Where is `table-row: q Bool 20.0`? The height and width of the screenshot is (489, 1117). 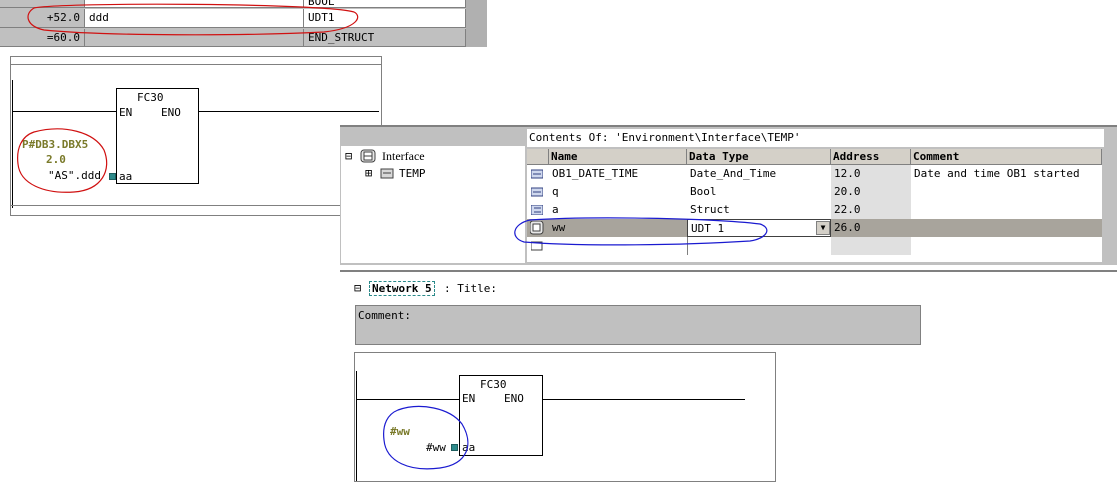 table-row: q Bool 20.0 is located at coordinates (814, 192).